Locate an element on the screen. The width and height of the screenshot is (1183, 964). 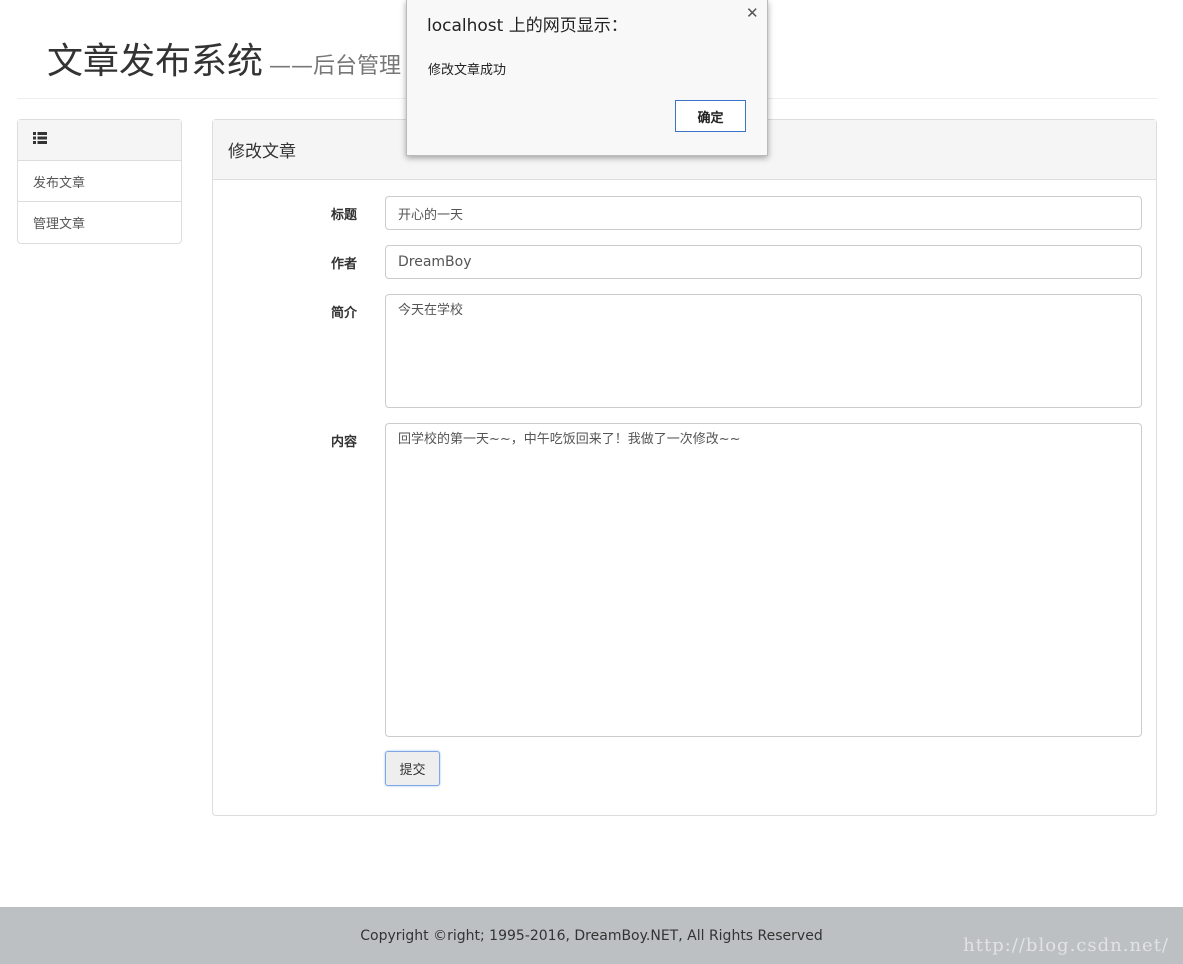
sidebar-item-publish: 发布文章 is located at coordinates (99, 181).